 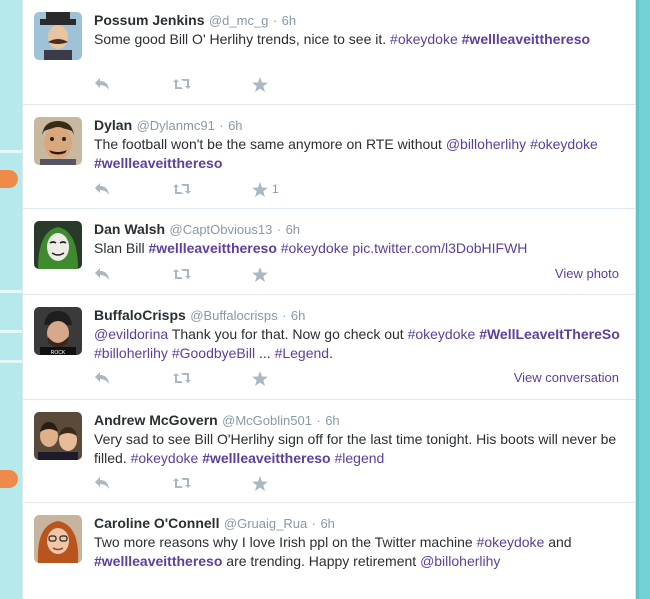 I want to click on hashtag-link: #GoodbyeBill, so click(x=213, y=353).